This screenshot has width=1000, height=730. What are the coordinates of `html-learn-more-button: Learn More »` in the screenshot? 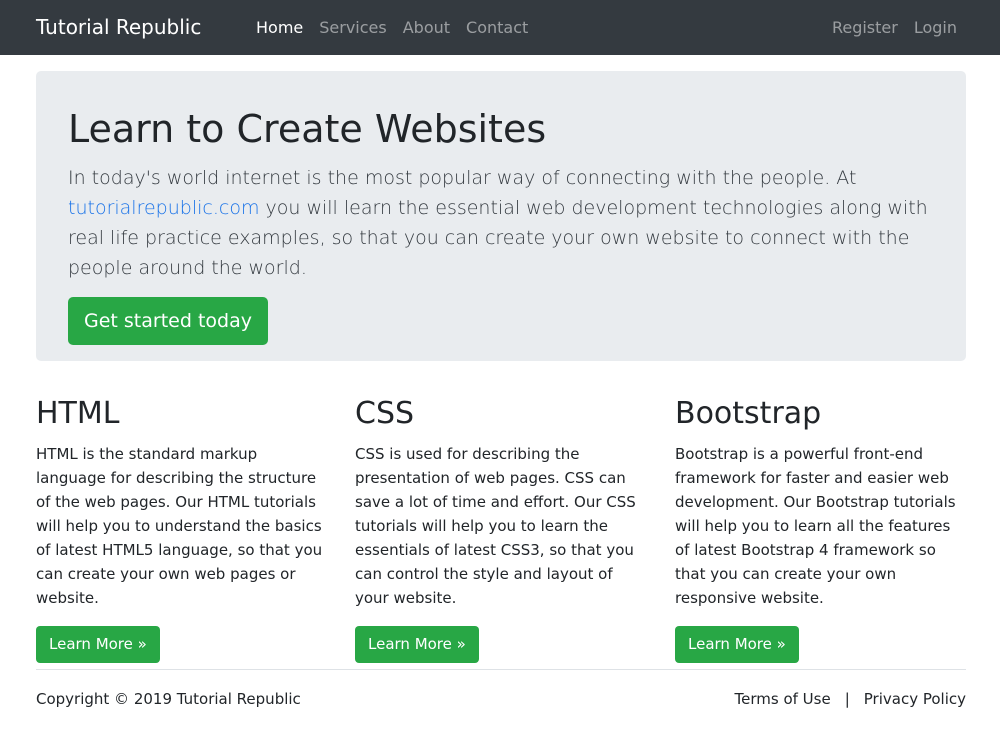 It's located at (98, 644).